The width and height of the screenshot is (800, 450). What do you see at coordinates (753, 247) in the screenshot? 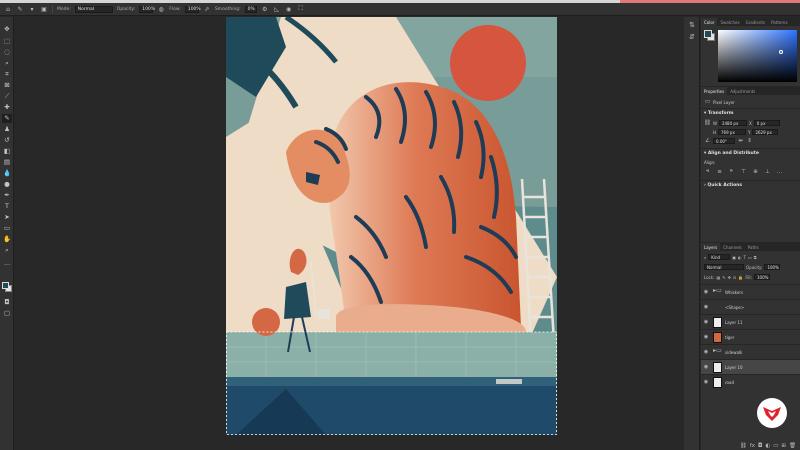
I see `tab-paths: Paths` at bounding box center [753, 247].